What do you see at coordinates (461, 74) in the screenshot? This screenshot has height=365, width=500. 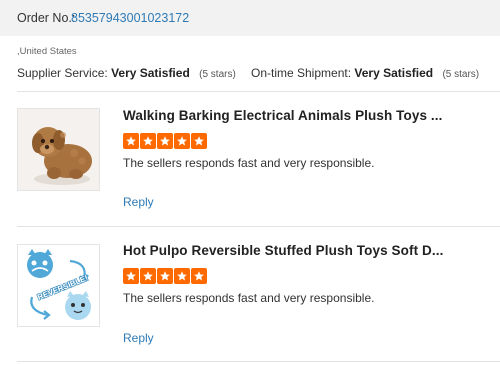 I see `ontime-shipment-stars: (5 stars)` at bounding box center [461, 74].